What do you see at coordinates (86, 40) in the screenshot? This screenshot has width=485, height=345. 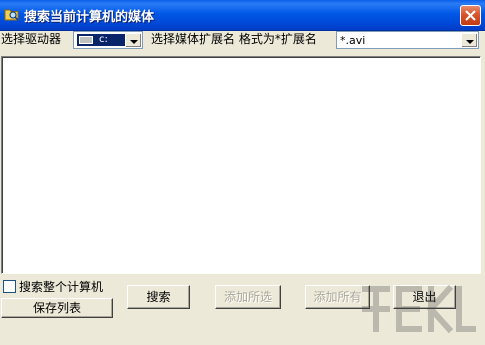 I see `drive-icon` at bounding box center [86, 40].